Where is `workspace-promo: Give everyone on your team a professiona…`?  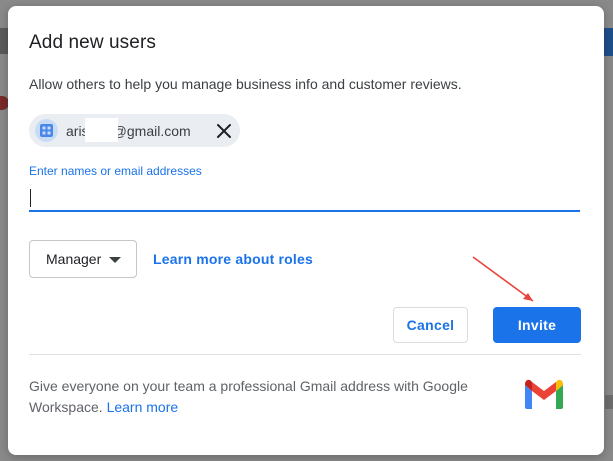 workspace-promo: Give everyone on your team a professiona… is located at coordinates (249, 397).